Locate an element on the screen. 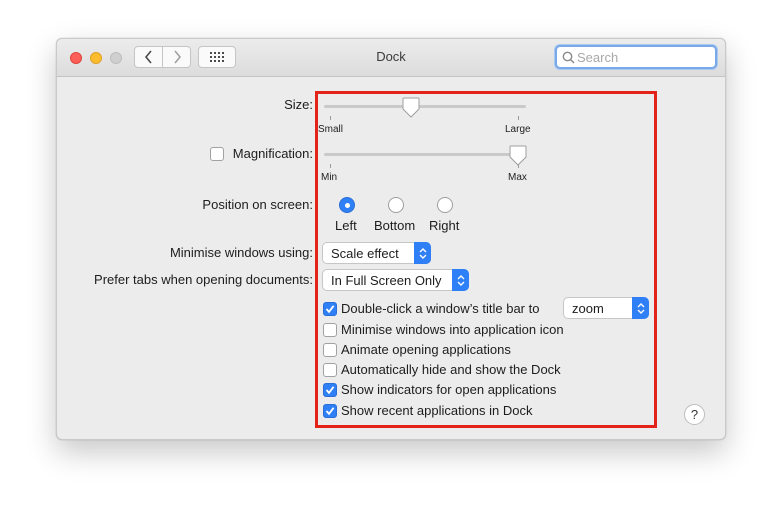 This screenshot has width=780, height=513. show-all-button is located at coordinates (217, 57).